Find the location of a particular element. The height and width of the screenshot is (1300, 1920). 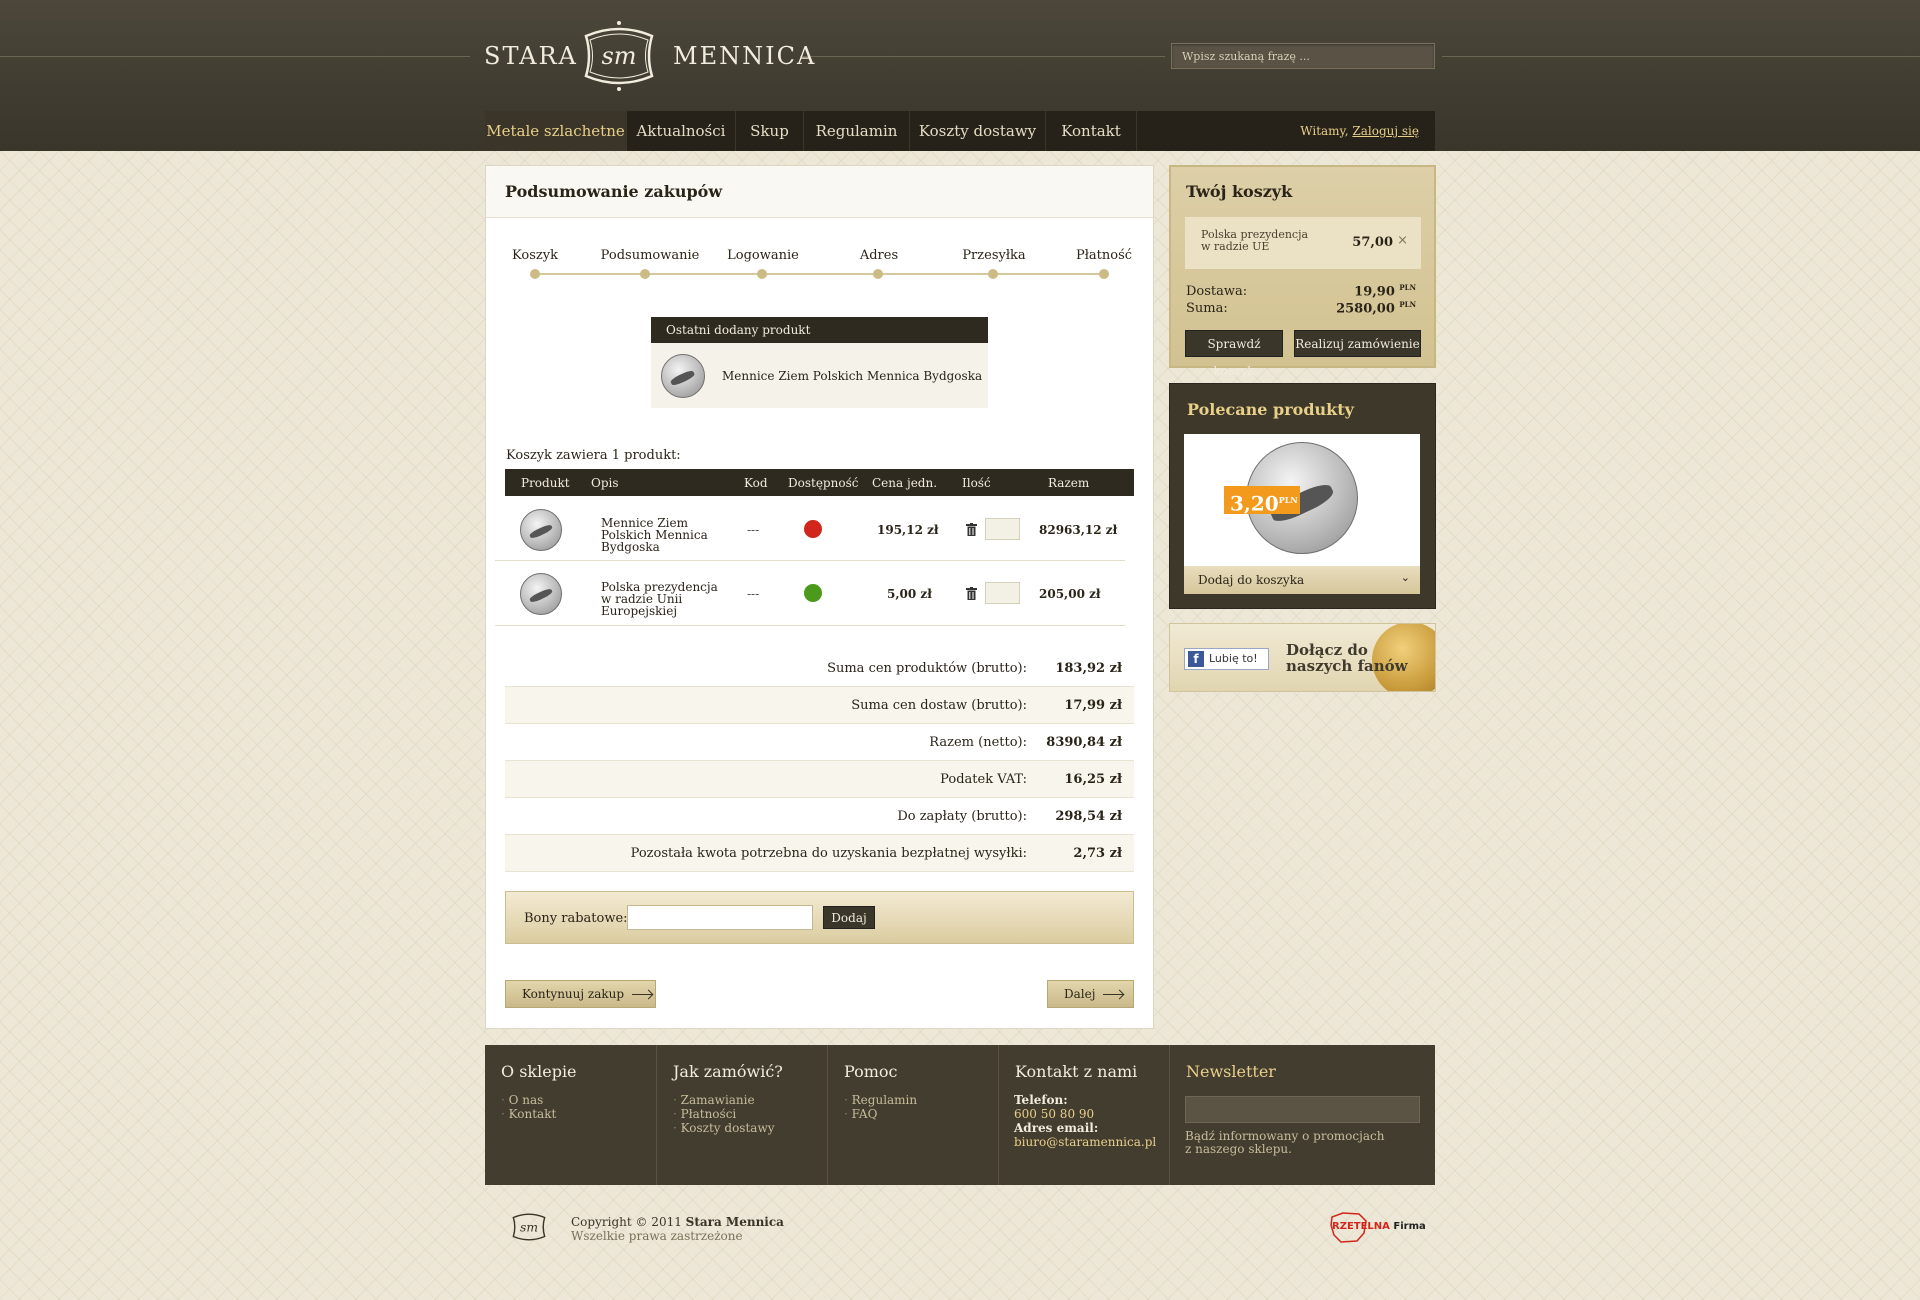

footer-logo-icon: sm is located at coordinates (529, 1227).